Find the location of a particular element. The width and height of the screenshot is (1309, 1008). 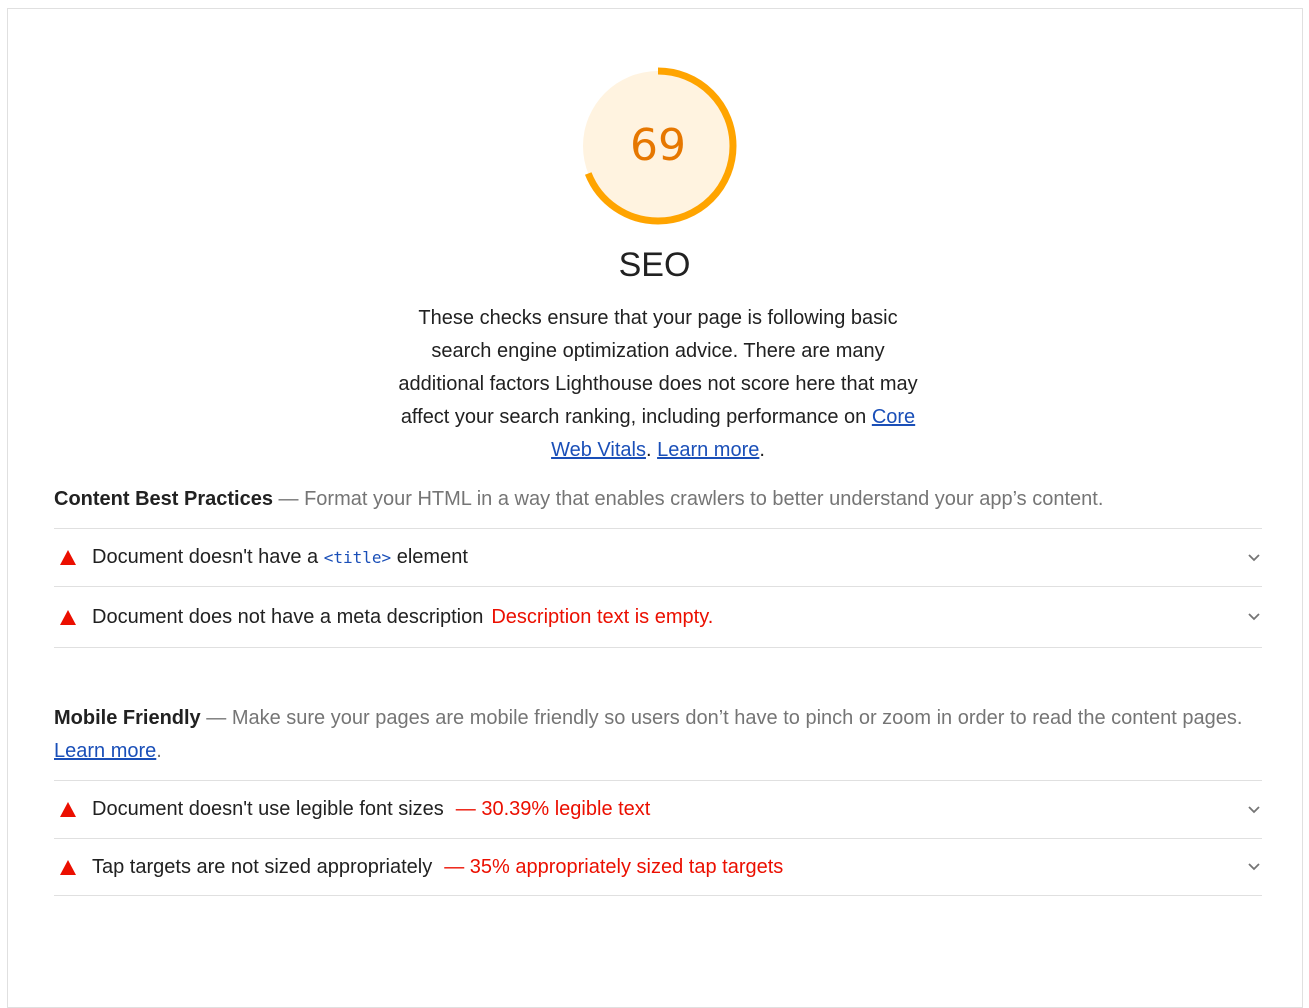

audit-title: Tap targets are not sized appropriately is located at coordinates (262, 866).